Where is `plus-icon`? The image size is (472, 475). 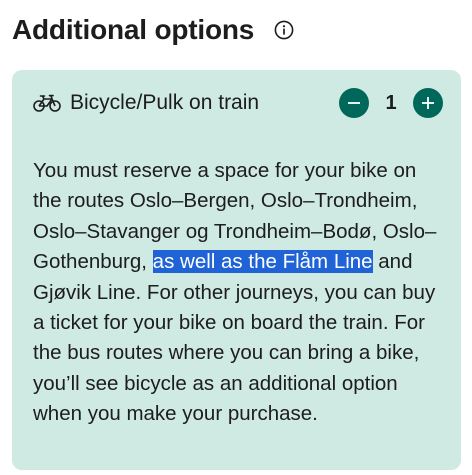 plus-icon is located at coordinates (428, 103).